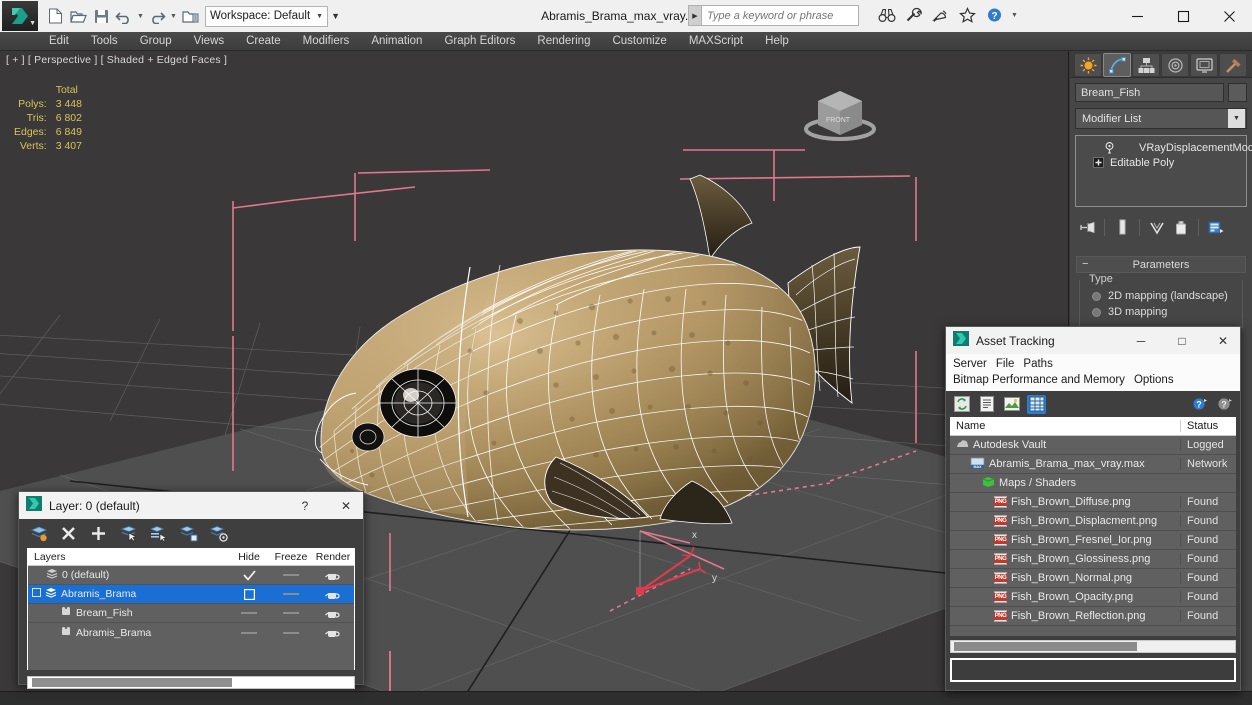 The height and width of the screenshot is (705, 1252). What do you see at coordinates (780, 15) in the screenshot?
I see `search-input` at bounding box center [780, 15].